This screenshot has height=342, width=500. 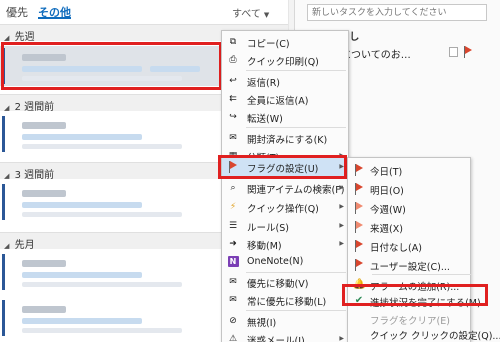 What do you see at coordinates (415, 295) in the screenshot?
I see `mark-complete-highlight` at bounding box center [415, 295].